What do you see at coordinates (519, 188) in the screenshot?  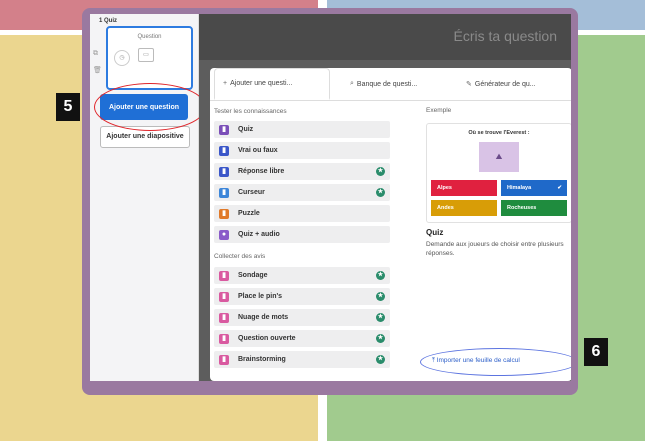 I see `answer-label: Himalaya` at bounding box center [519, 188].